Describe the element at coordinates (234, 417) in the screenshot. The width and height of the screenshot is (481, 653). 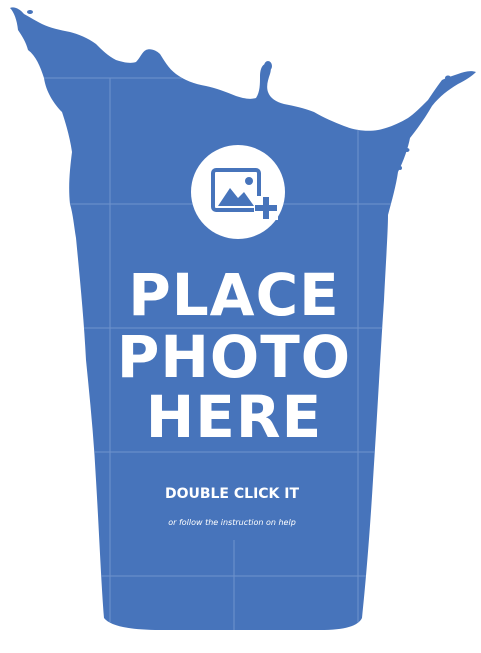
I see `headline-line-3: HERE` at that location.